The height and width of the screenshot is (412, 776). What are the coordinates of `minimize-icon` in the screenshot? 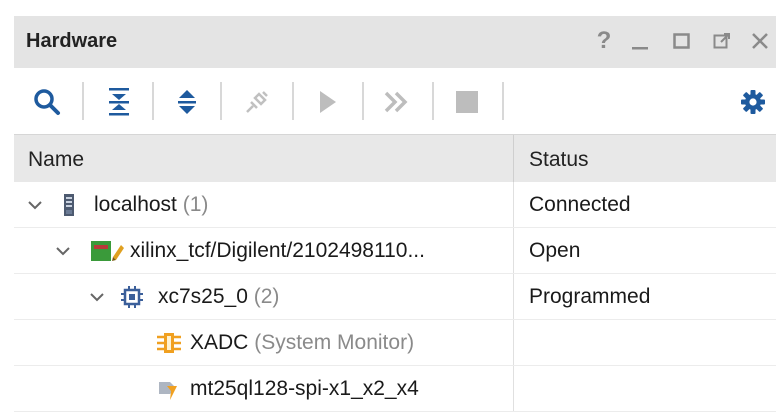 It's located at (640, 41).